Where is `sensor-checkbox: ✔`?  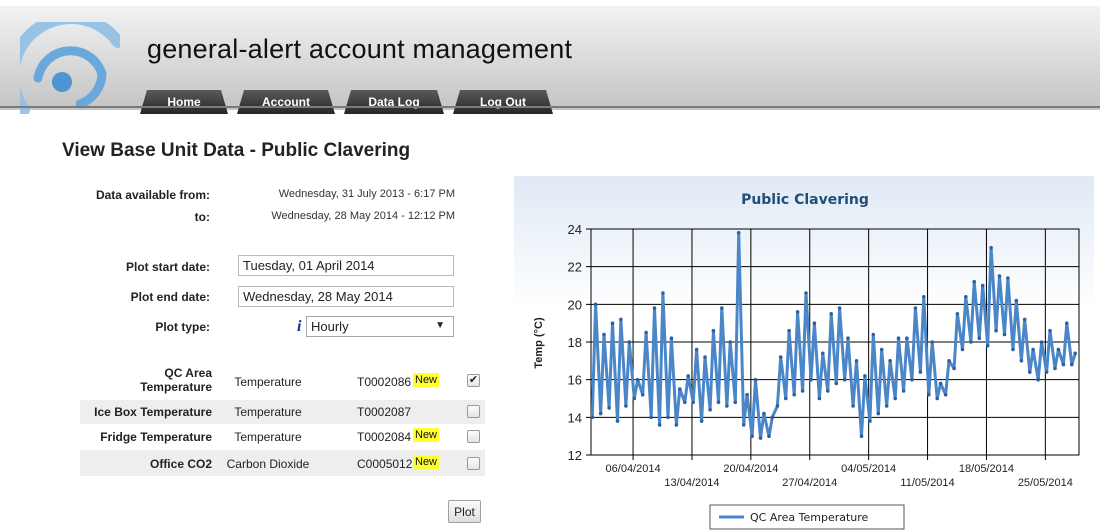 sensor-checkbox: ✔ is located at coordinates (473, 380).